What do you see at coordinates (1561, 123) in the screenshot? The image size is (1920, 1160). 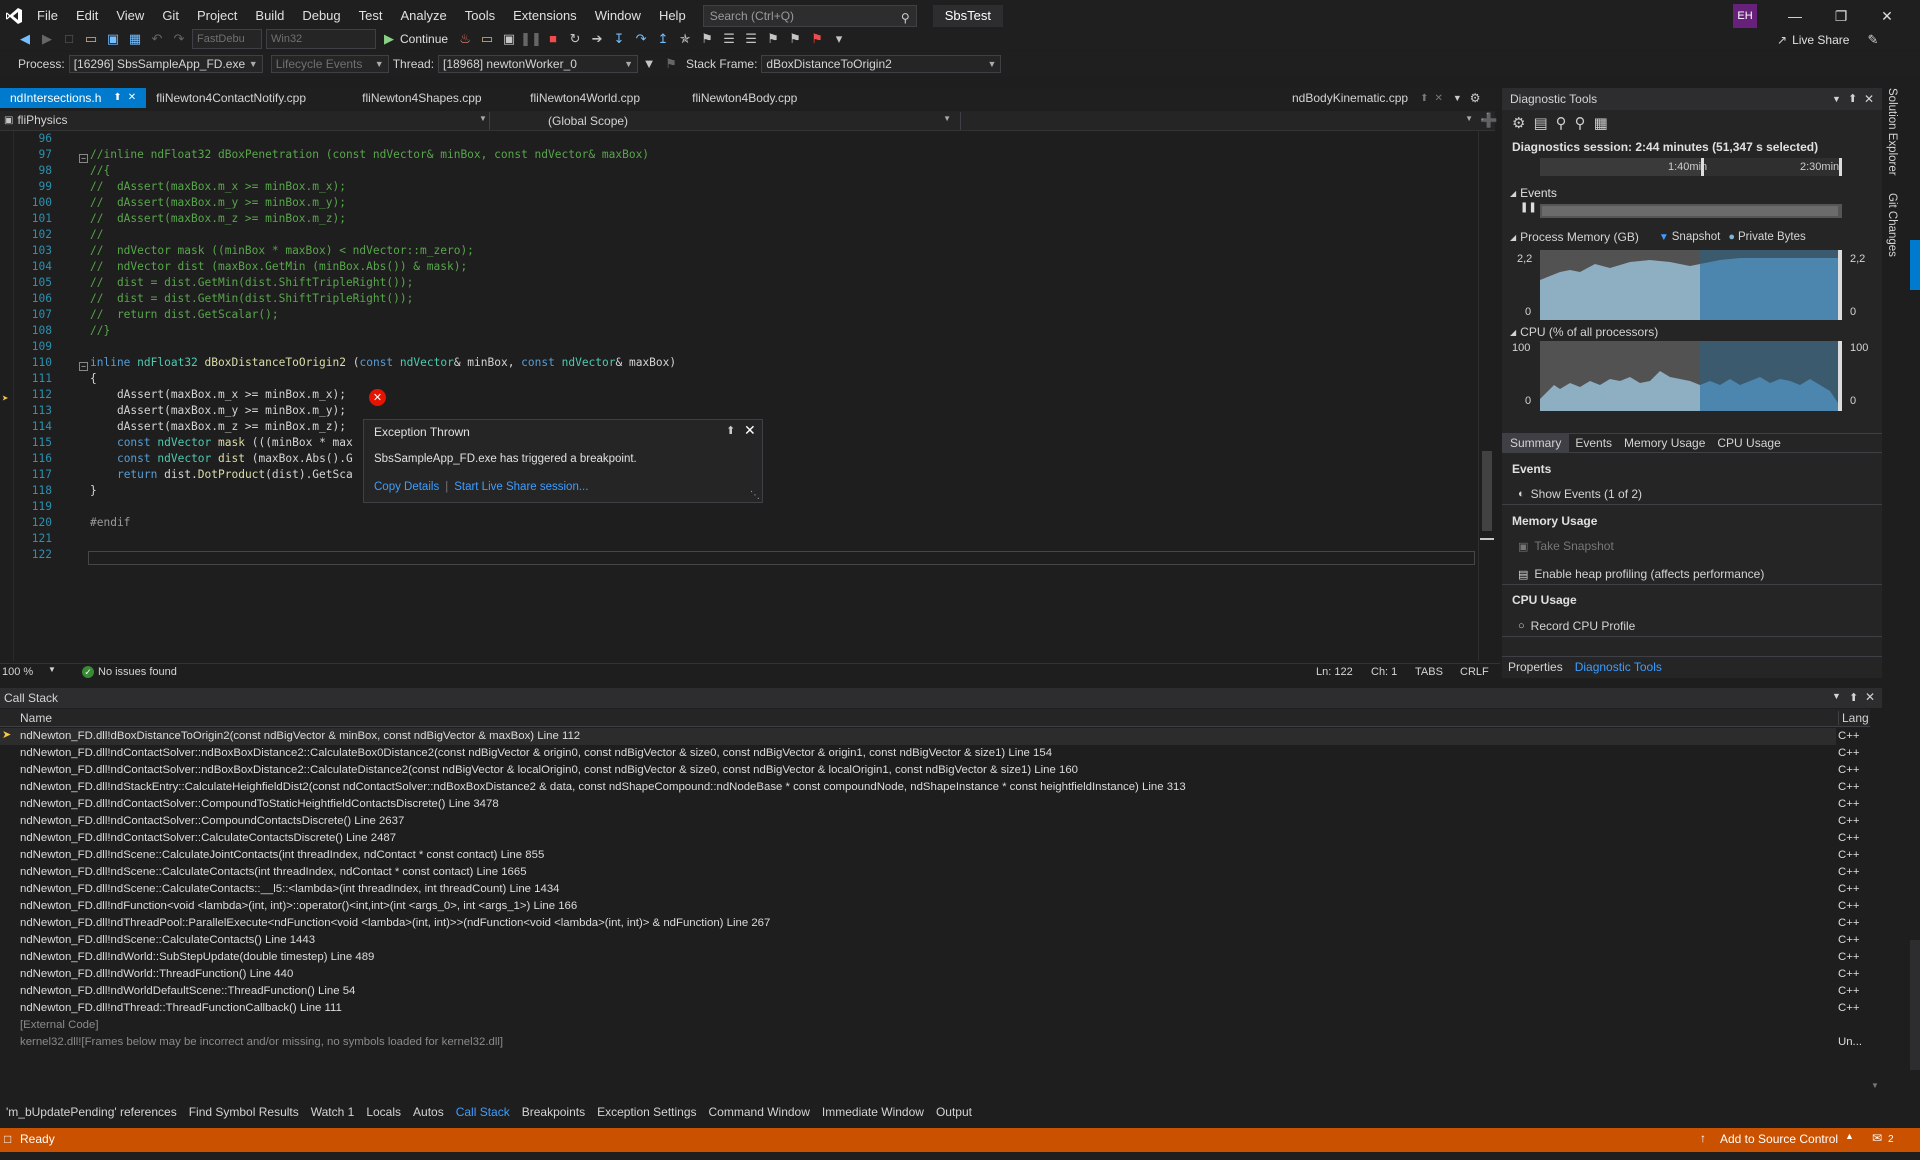 I see `zoom-in-icon: ⚲` at bounding box center [1561, 123].